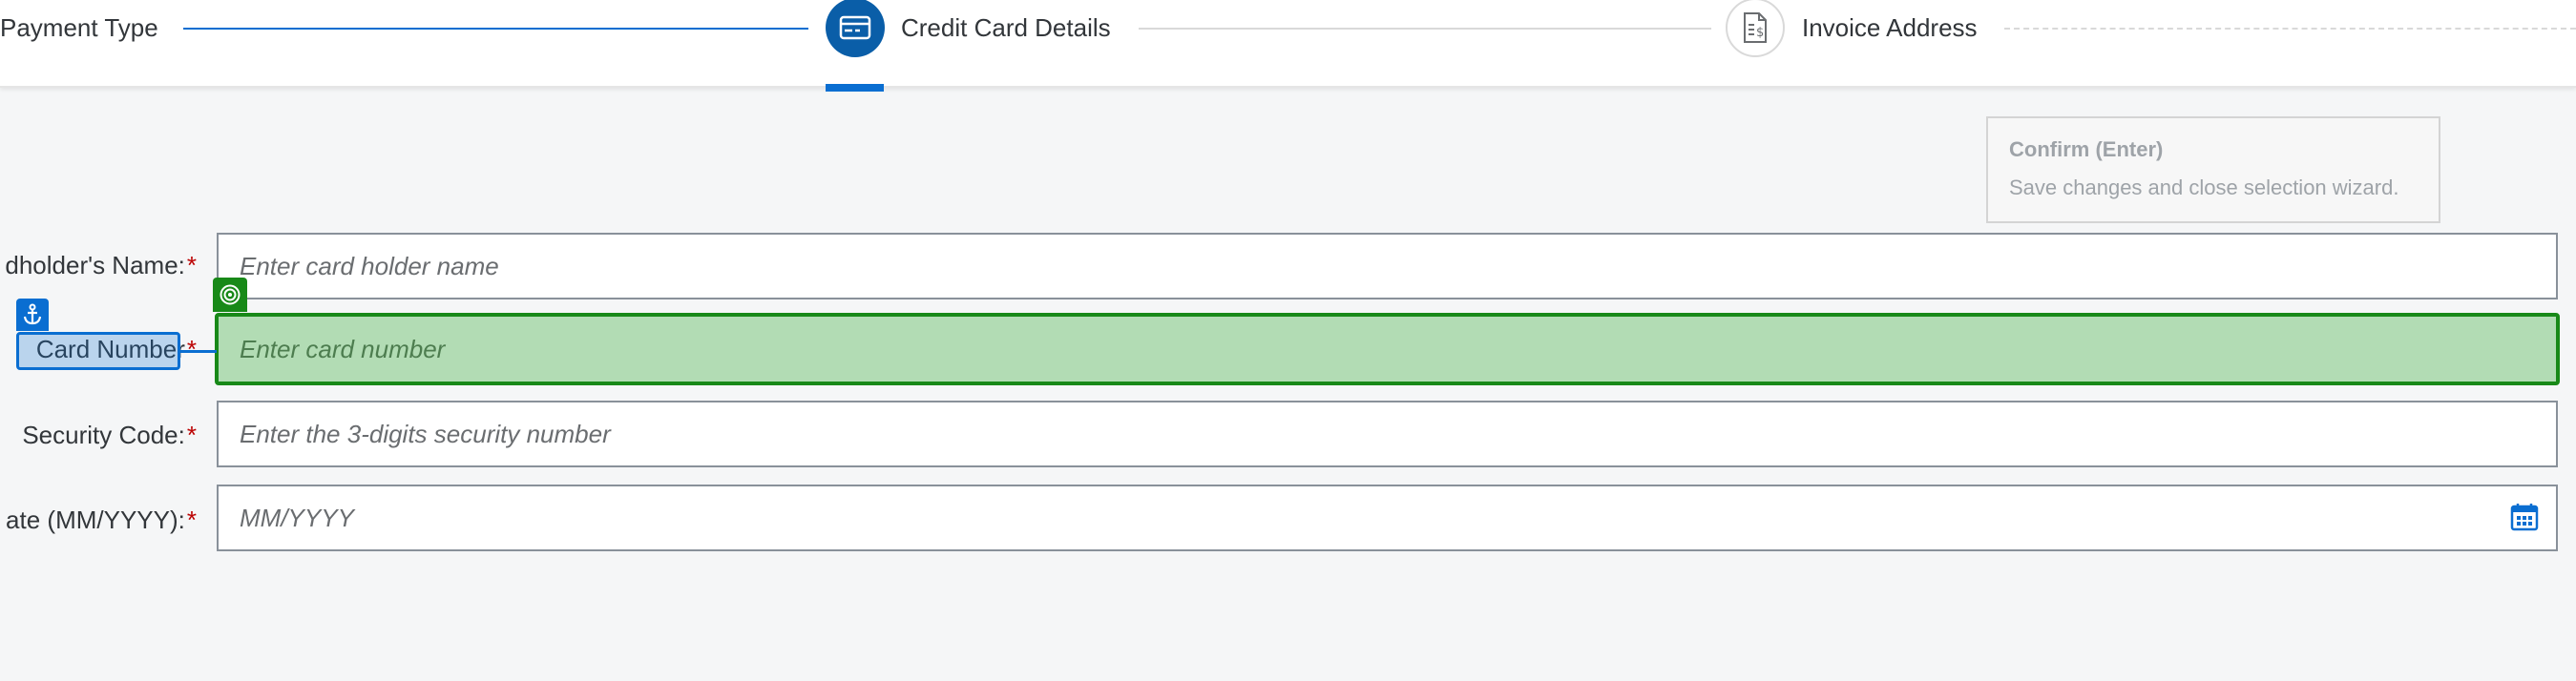  Describe the element at coordinates (2204, 187) in the screenshot. I see `tooltip-description: Save changes and close selection wizard.` at that location.